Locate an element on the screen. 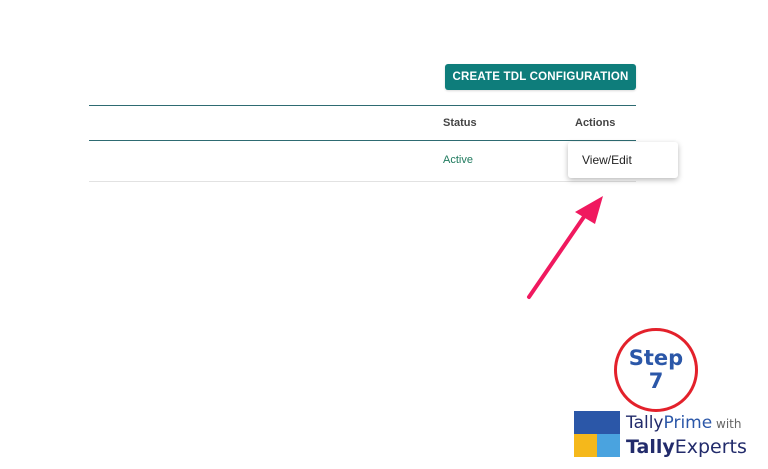 This screenshot has width=768, height=469. brand-line-2: TallyExperts is located at coordinates (686, 447).